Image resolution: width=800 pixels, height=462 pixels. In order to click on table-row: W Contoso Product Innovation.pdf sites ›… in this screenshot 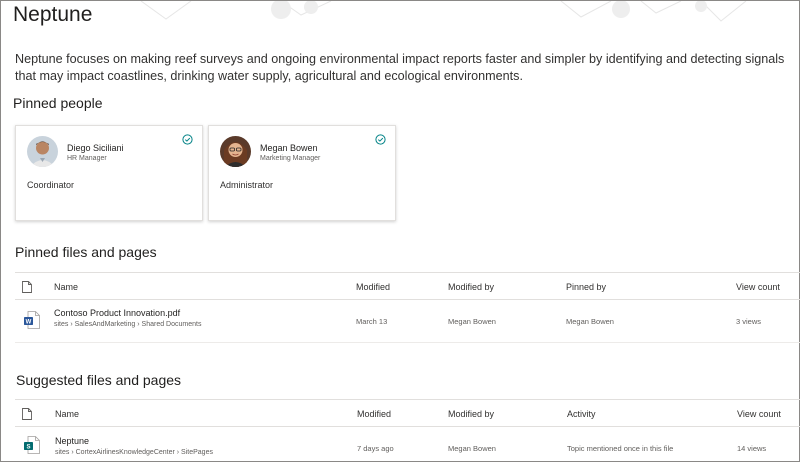, I will do `click(407, 321)`.